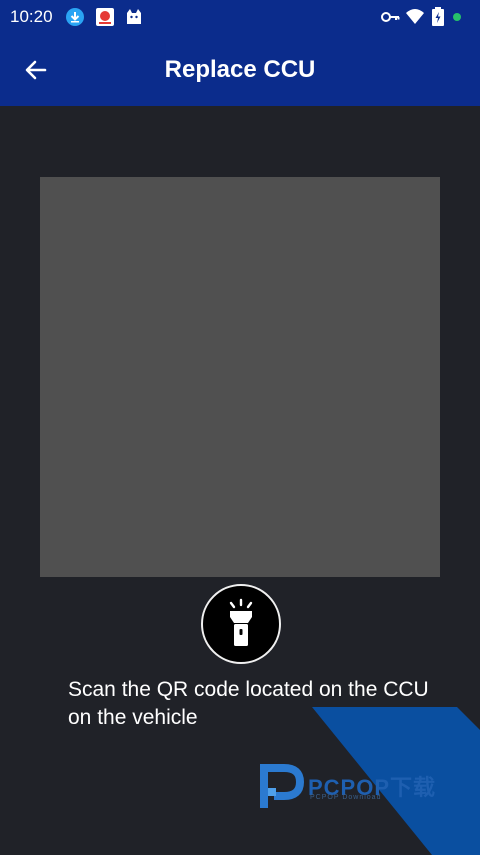  Describe the element at coordinates (365, 786) in the screenshot. I see `watermark: PCPOP下载 PCPOP Download` at that location.